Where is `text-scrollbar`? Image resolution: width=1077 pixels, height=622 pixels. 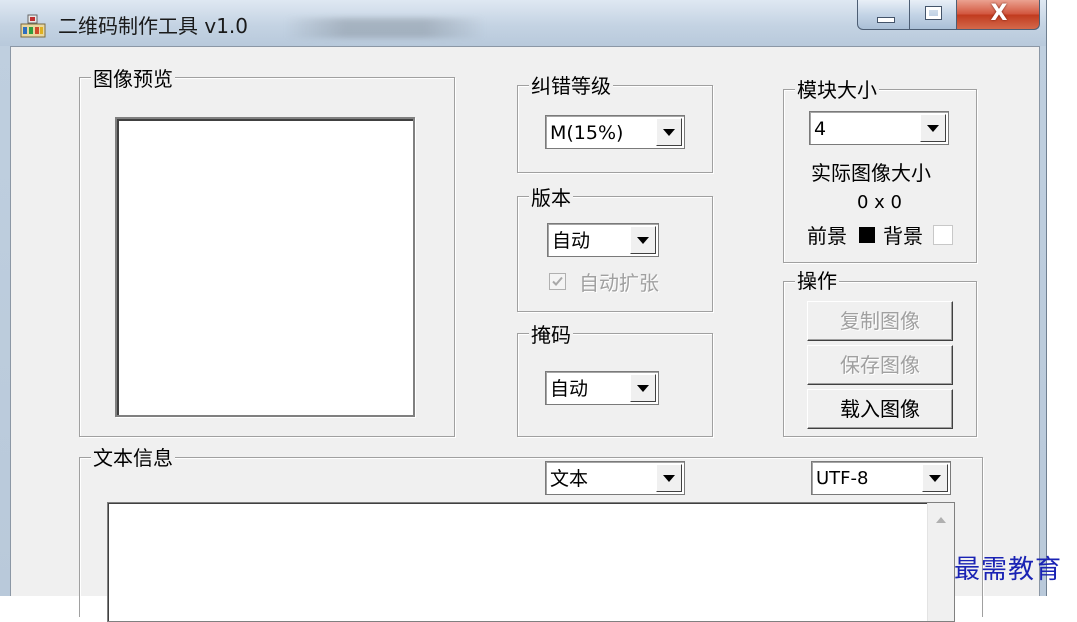
text-scrollbar is located at coordinates (940, 562).